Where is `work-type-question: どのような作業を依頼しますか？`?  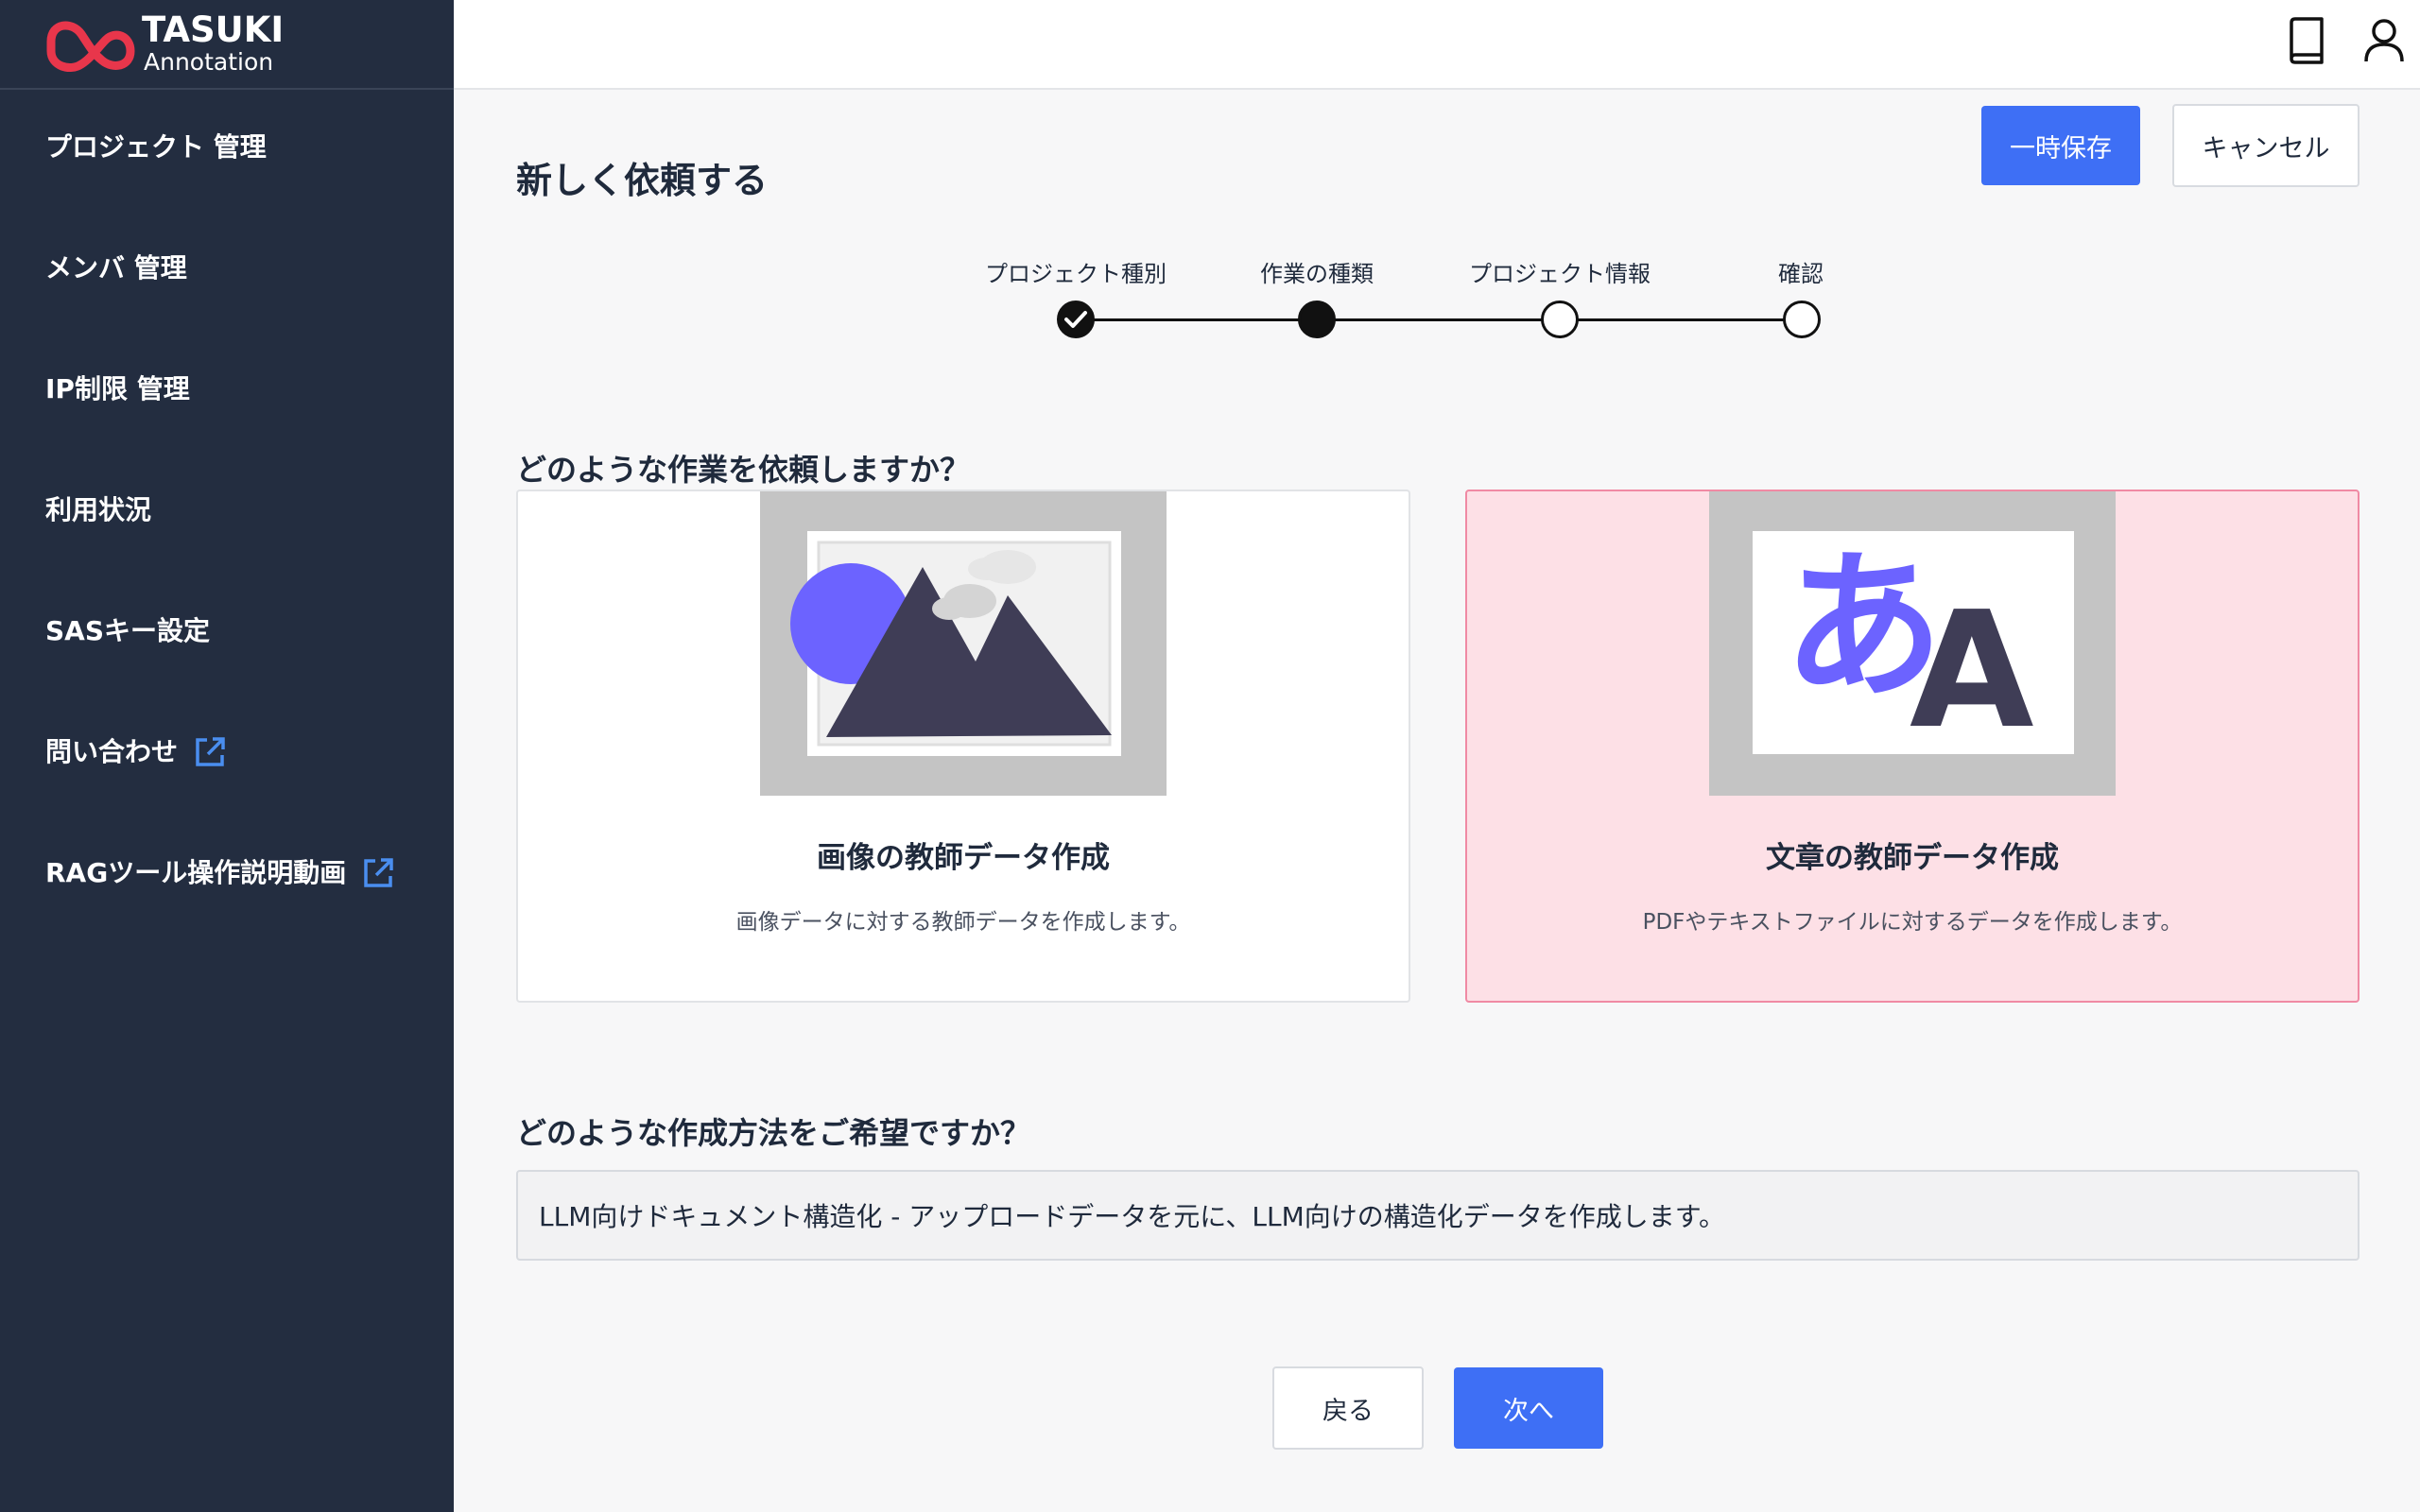 work-type-question: どのような作業を依頼しますか？ is located at coordinates (743, 470).